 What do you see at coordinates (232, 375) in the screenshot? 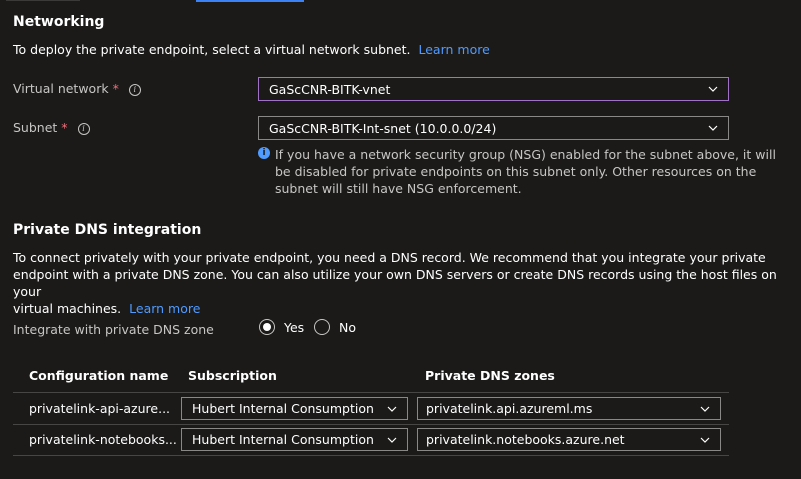
I see `column-header-subscription: Subscription` at bounding box center [232, 375].